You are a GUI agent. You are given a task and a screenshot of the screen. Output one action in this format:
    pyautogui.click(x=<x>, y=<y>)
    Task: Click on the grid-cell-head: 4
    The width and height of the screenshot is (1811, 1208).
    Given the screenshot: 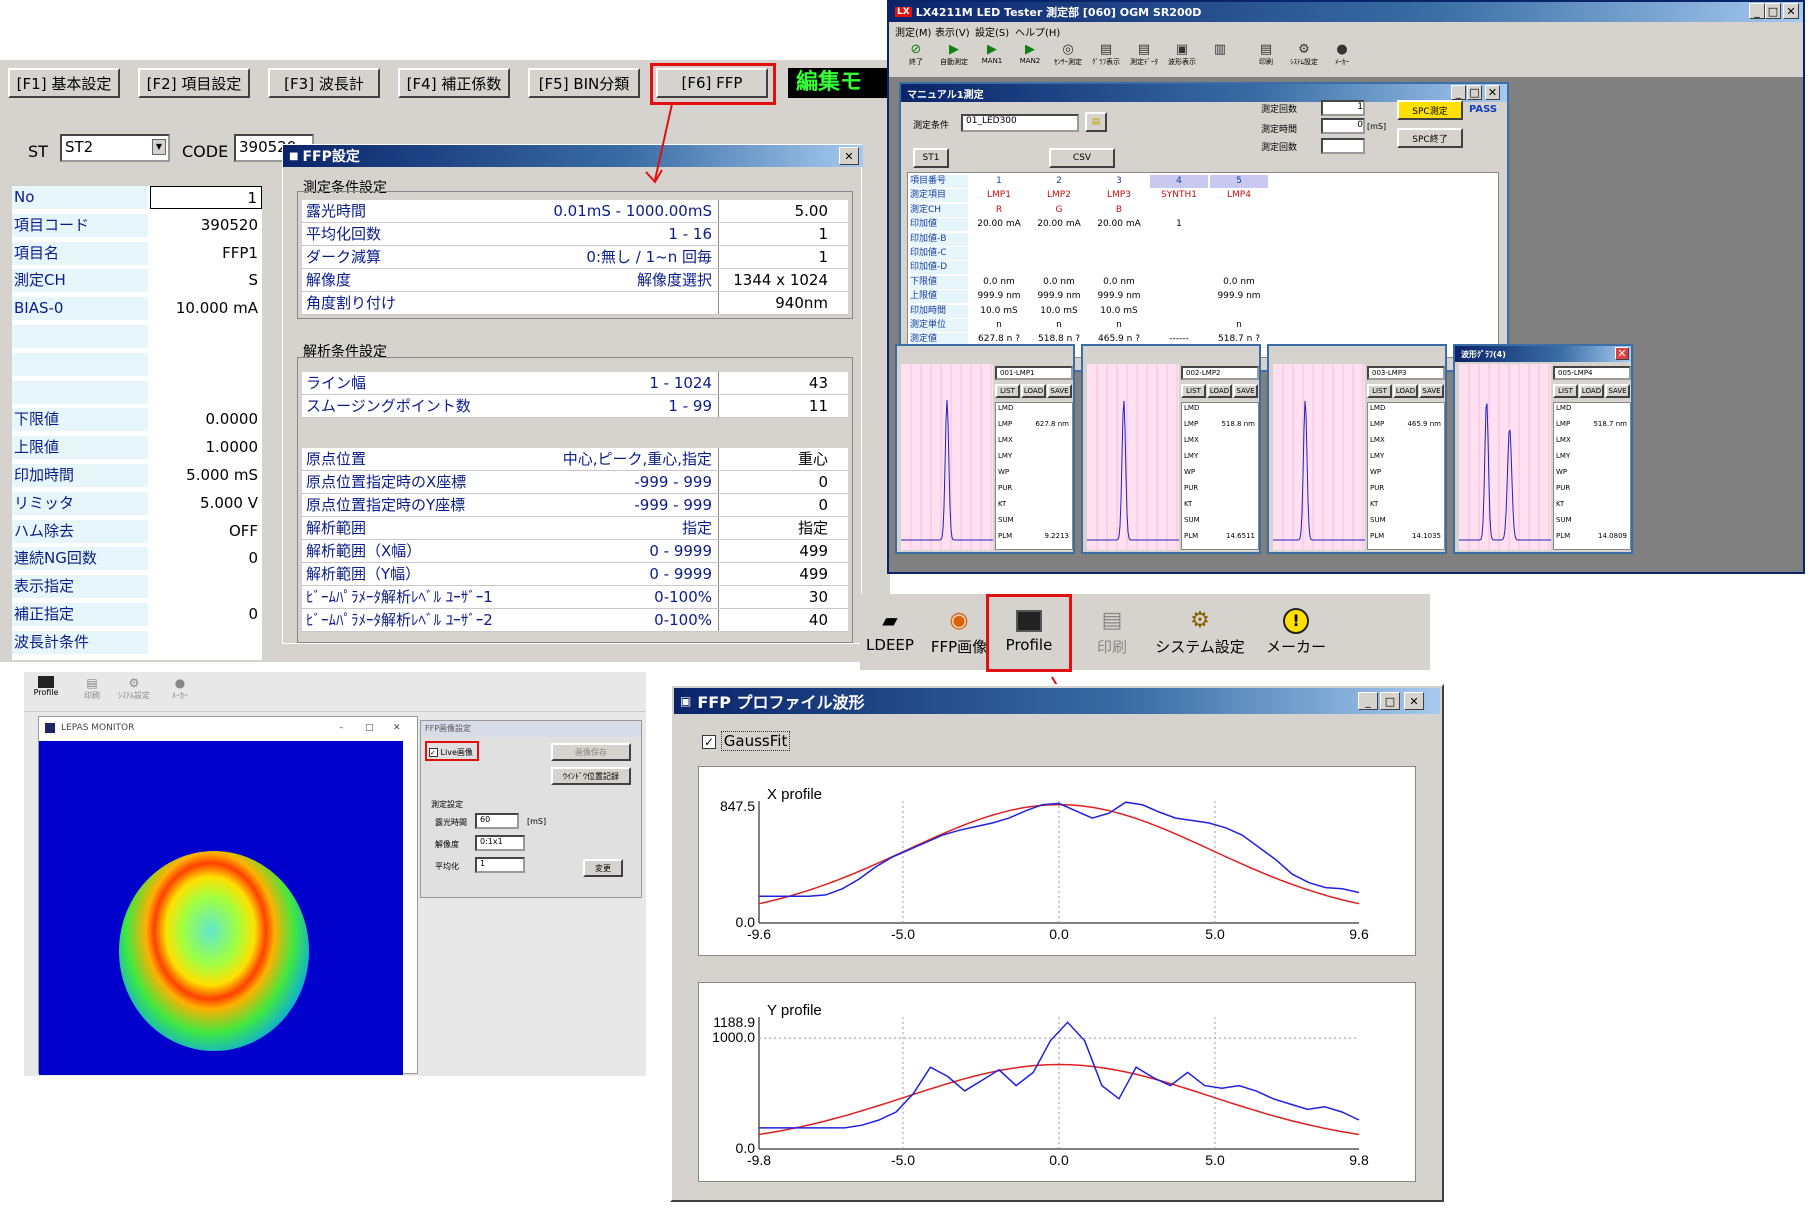 What is the action you would take?
    pyautogui.click(x=1179, y=181)
    